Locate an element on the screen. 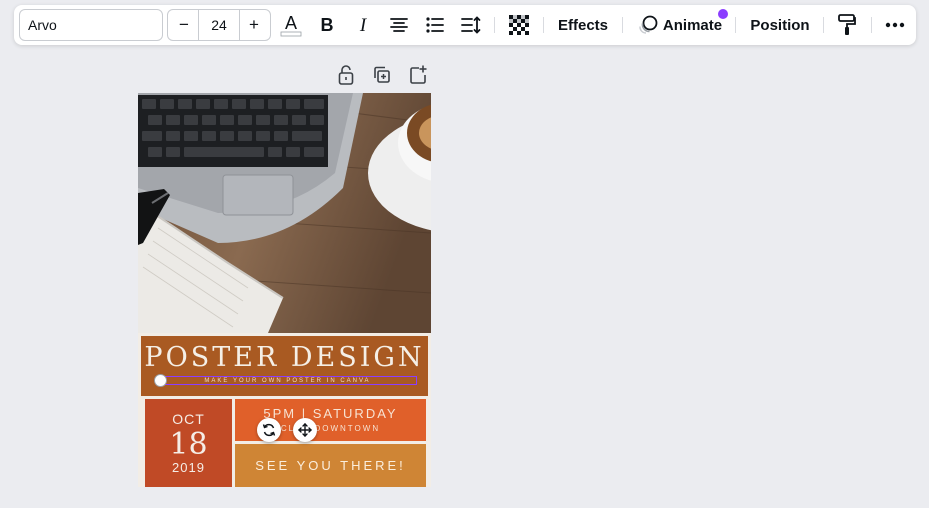  paint-roller-icon is located at coordinates (847, 24).